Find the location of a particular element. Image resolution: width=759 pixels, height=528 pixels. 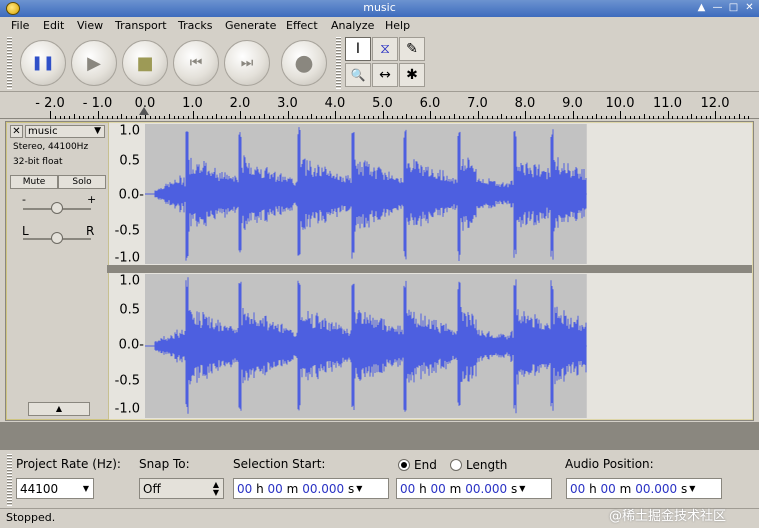

envelope-tool: ⧖ is located at coordinates (385, 49).